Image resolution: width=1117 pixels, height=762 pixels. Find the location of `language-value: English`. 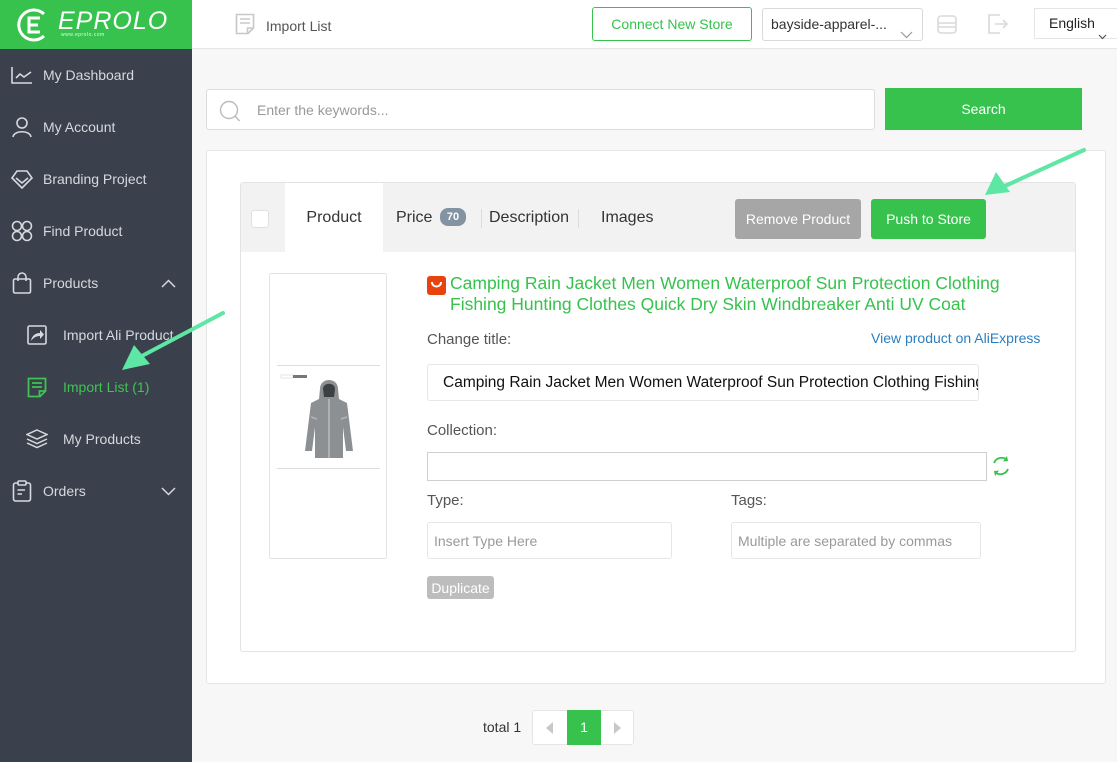

language-value: English is located at coordinates (1072, 23).